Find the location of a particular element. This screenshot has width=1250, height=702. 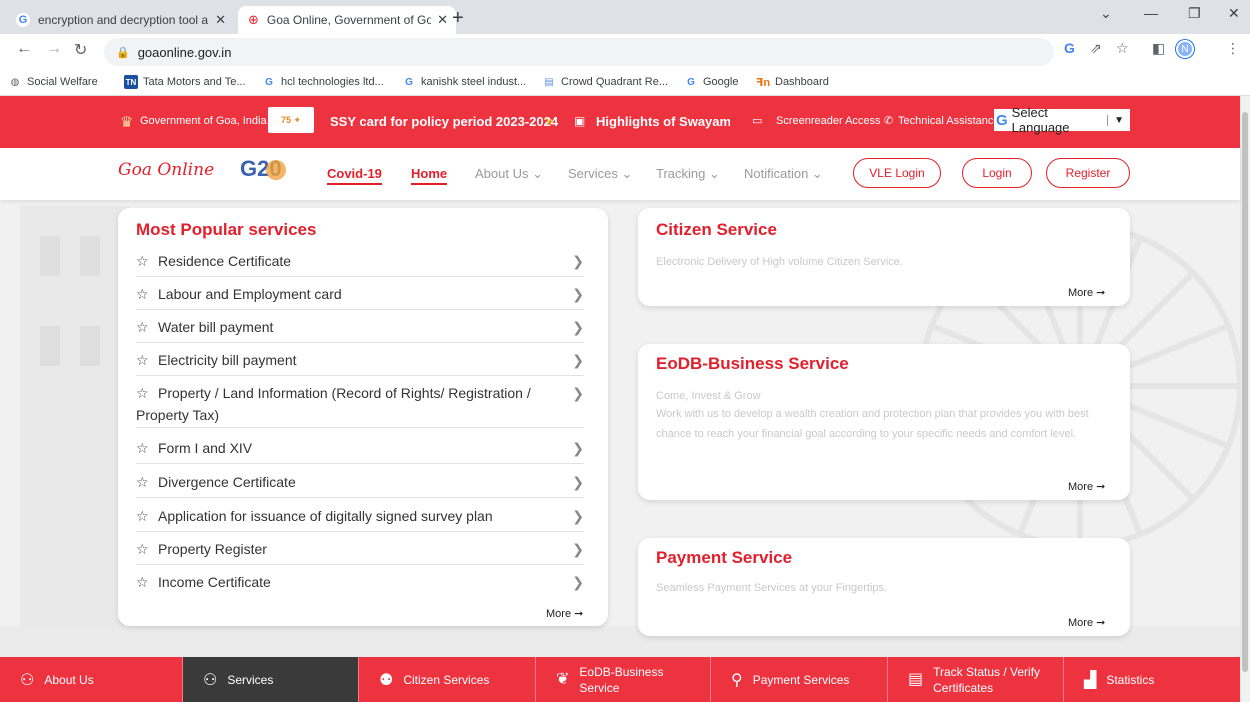

nav-about-us: About Us ⌄ is located at coordinates (509, 174).